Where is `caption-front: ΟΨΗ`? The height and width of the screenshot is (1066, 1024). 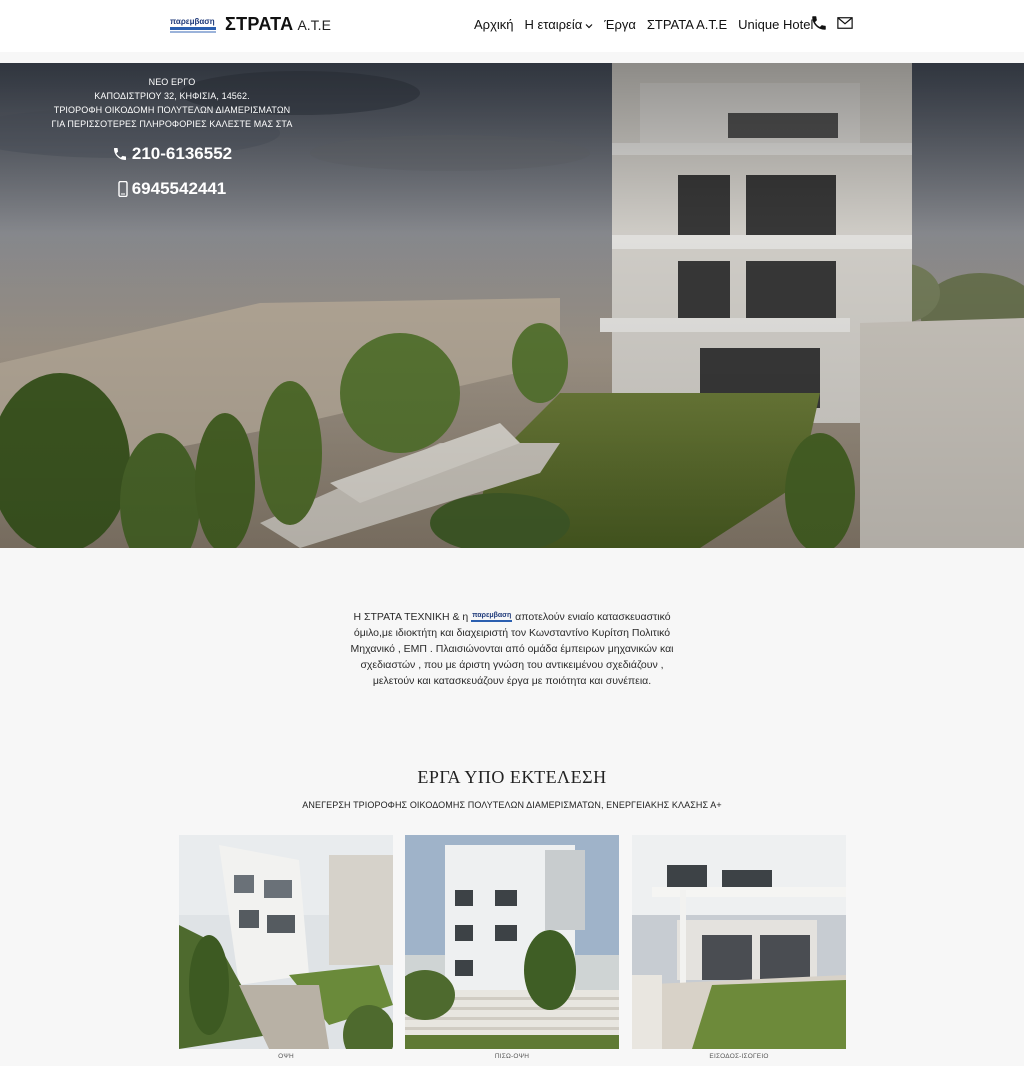 caption-front: ΟΨΗ is located at coordinates (286, 1056).